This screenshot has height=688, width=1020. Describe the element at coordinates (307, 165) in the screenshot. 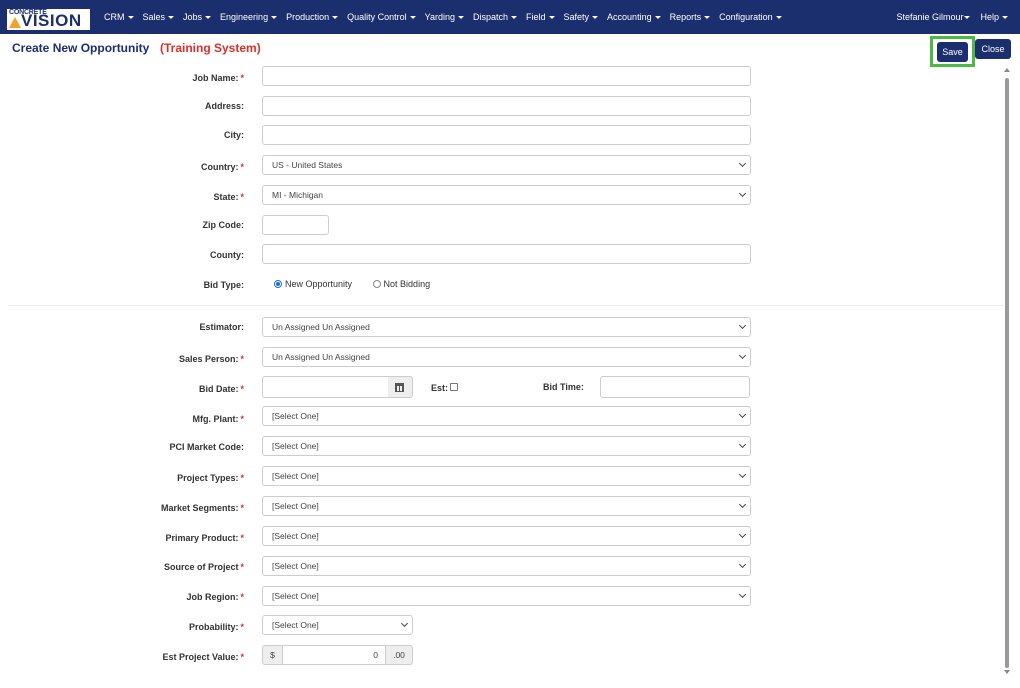

I see `country-select-value: US - United States` at that location.